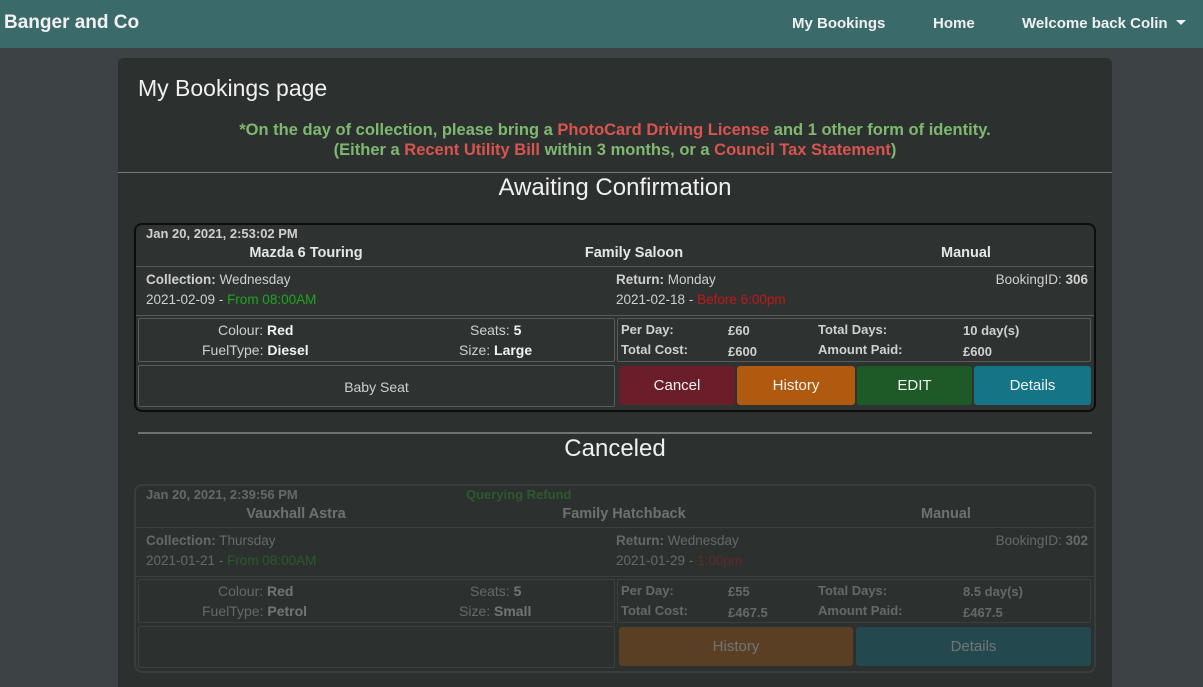 This screenshot has width=1203, height=687. I want to click on notice-text: within 3 months, or a, so click(627, 150).